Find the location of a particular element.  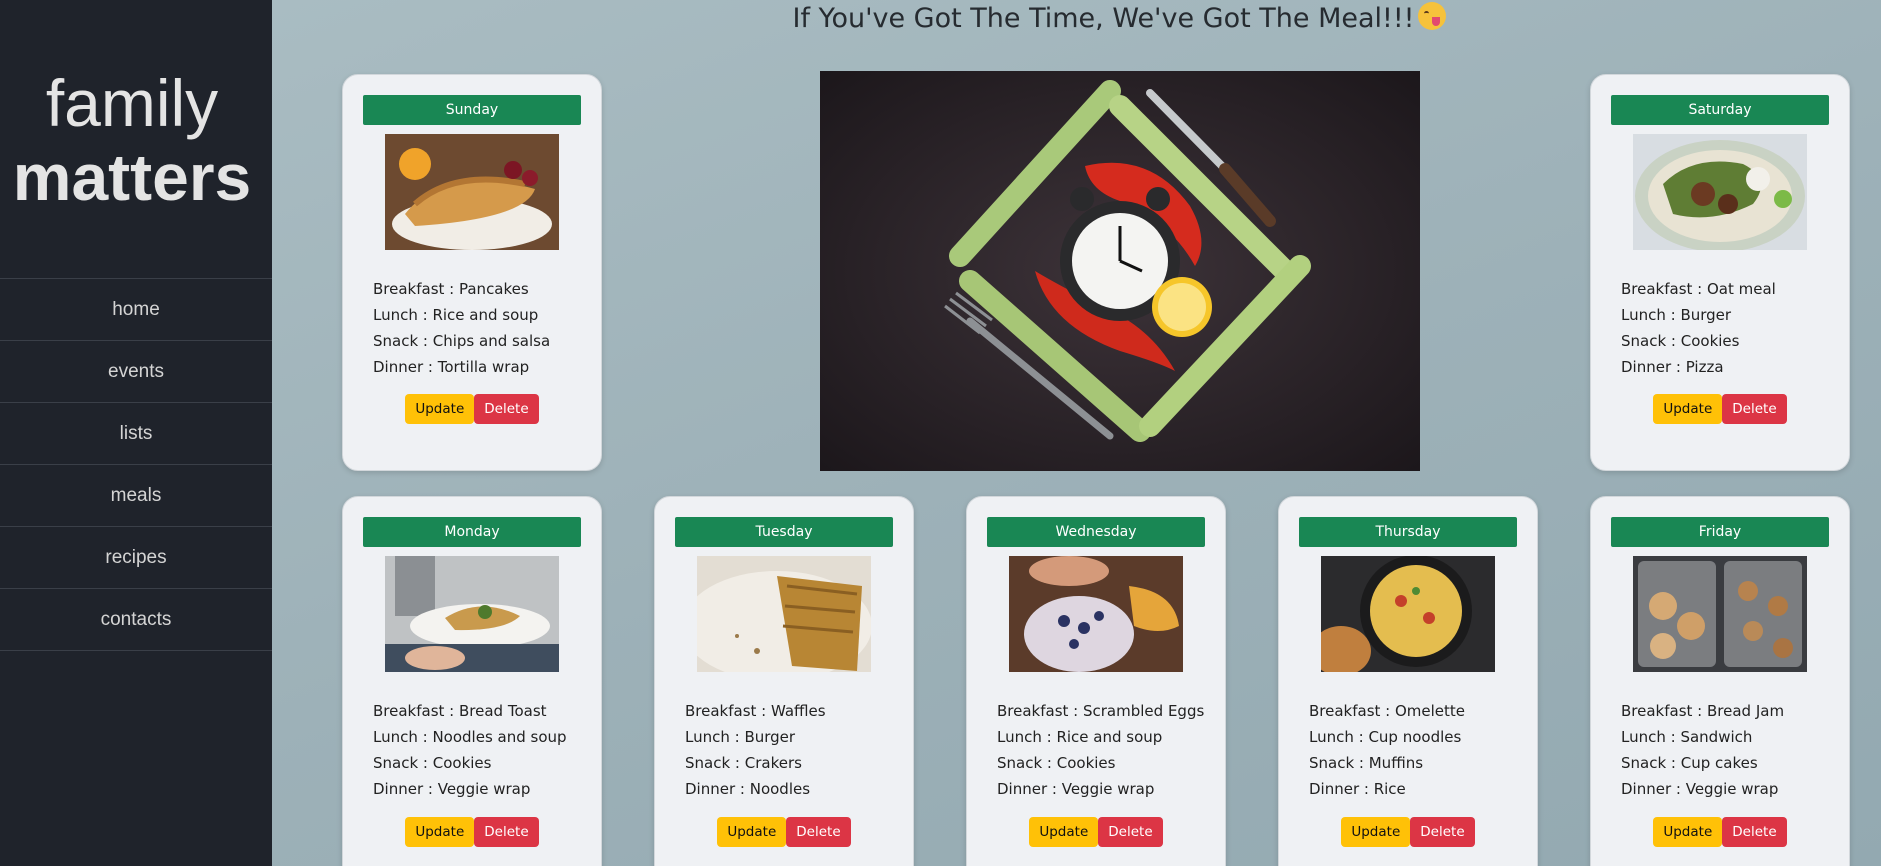

day-badge: Monday is located at coordinates (472, 532).